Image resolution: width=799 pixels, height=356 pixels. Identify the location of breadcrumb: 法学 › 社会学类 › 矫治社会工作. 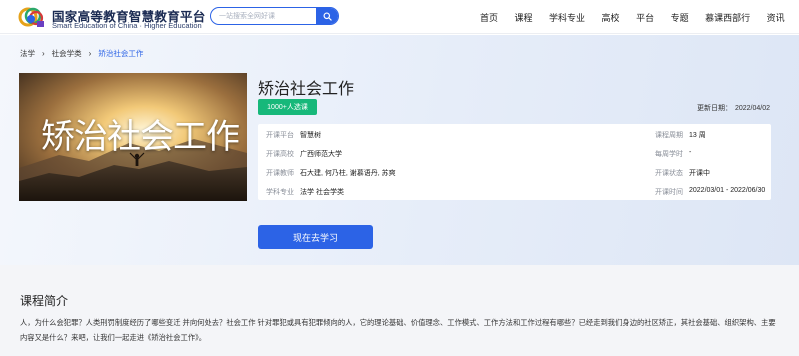
(81, 53).